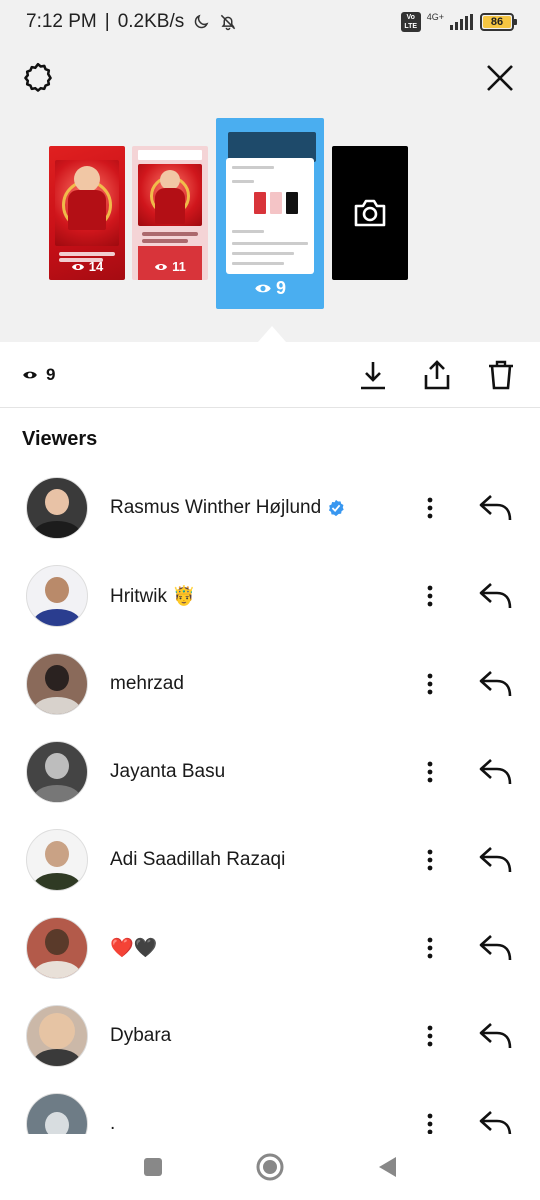  I want to click on story-thumbnail-selected: 9, so click(270, 213).